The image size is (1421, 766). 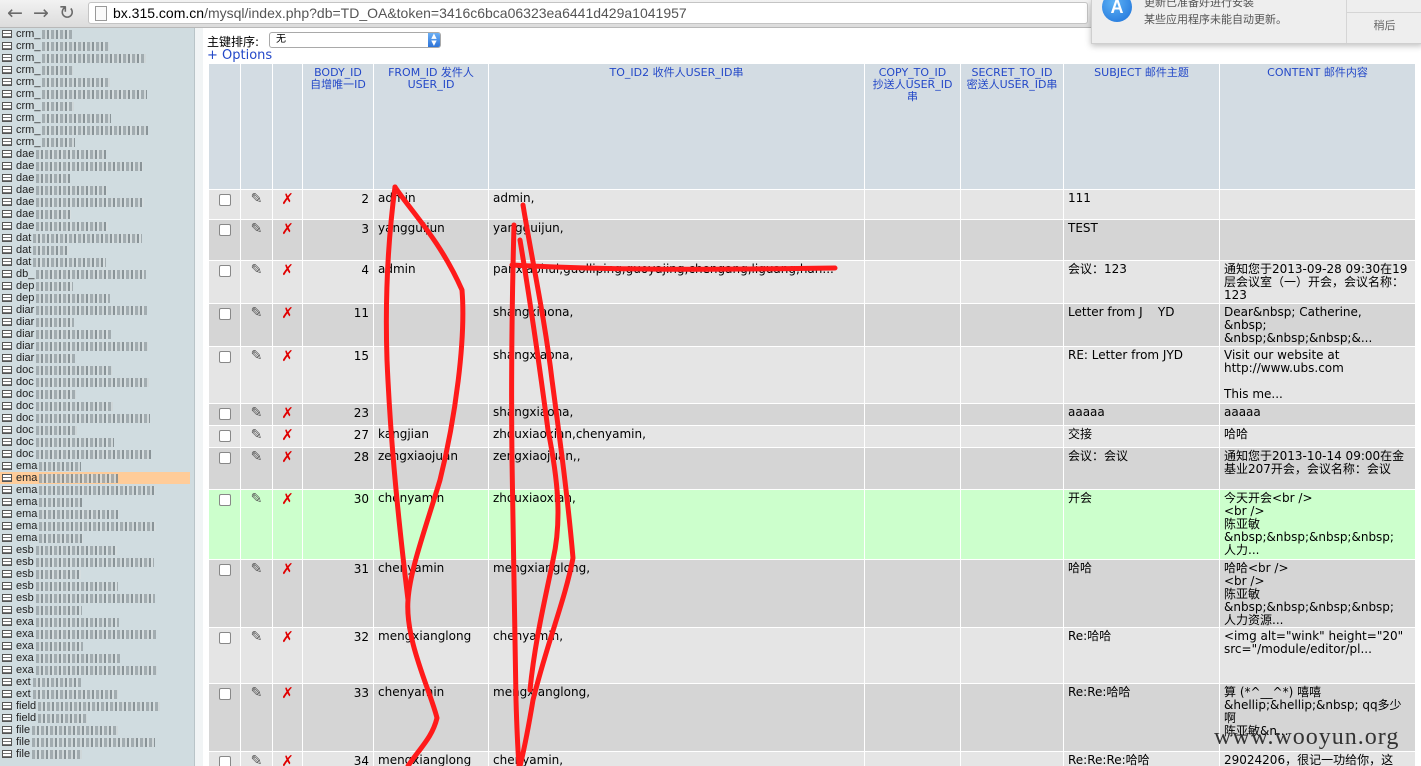 What do you see at coordinates (1012, 126) in the screenshot?
I see `column-header: SECRET_TO_ID 密送人USER_ID串` at bounding box center [1012, 126].